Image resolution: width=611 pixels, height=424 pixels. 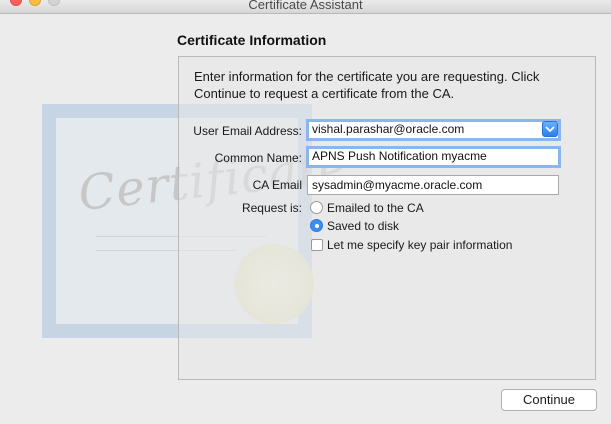 I want to click on key-pair-checkbox, so click(x=317, y=245).